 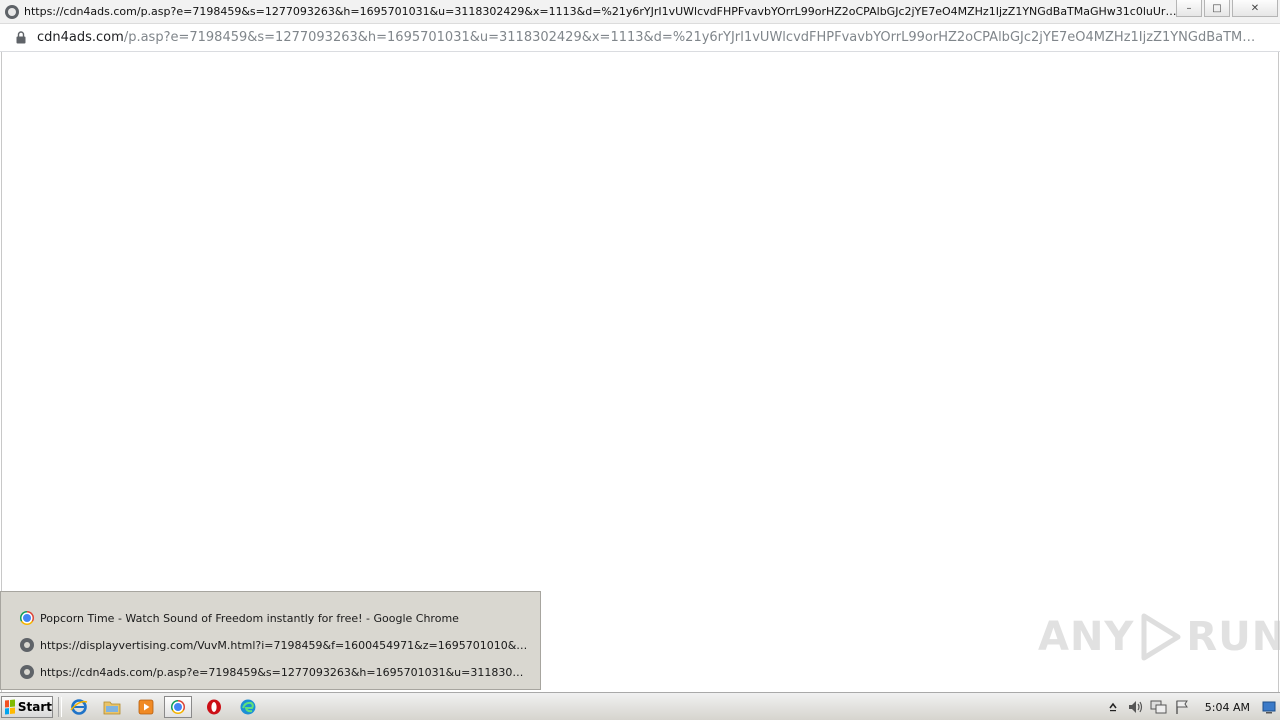 What do you see at coordinates (1233, 637) in the screenshot?
I see `watermark-right-text: RUN` at bounding box center [1233, 637].